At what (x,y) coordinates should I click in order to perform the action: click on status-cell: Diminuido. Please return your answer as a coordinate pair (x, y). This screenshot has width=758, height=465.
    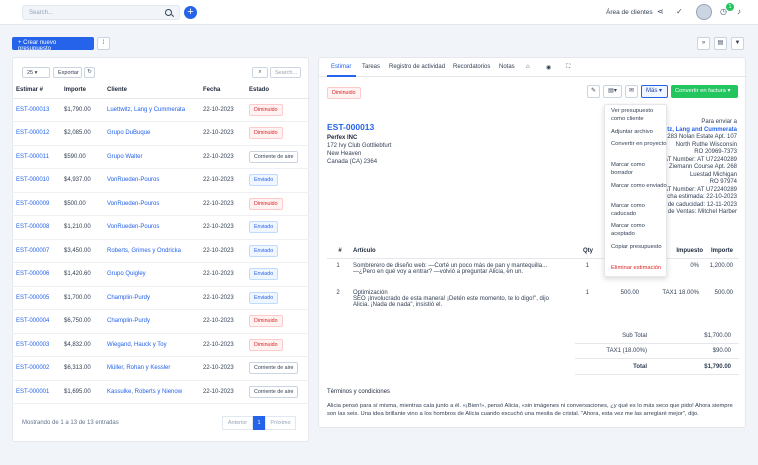
    Looking at the image, I should click on (277, 345).